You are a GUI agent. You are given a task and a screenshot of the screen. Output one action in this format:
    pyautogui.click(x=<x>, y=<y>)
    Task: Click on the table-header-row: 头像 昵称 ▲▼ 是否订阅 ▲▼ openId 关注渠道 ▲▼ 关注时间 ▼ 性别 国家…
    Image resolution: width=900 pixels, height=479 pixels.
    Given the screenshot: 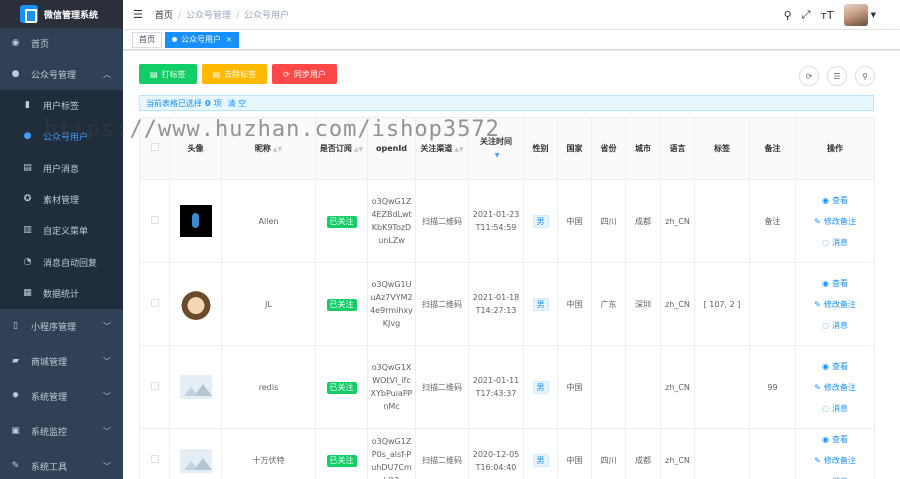 What is the action you would take?
    pyautogui.click(x=507, y=148)
    